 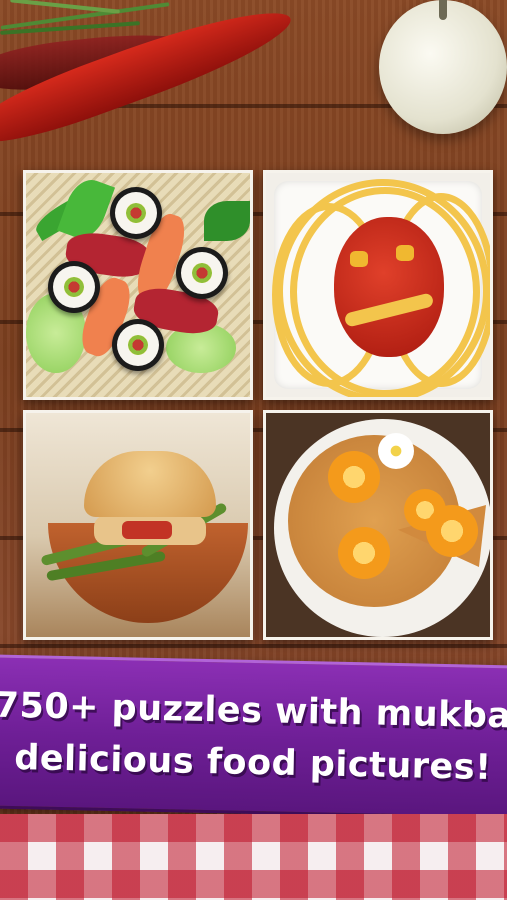 I want to click on sushi-image, so click(x=138, y=285).